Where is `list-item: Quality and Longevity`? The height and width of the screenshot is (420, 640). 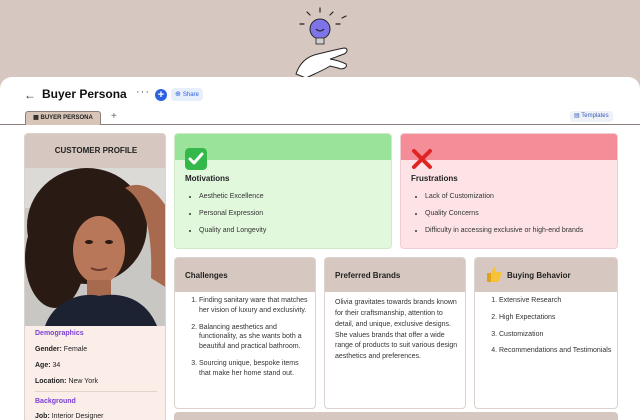
list-item: Quality and Longevity is located at coordinates (294, 231).